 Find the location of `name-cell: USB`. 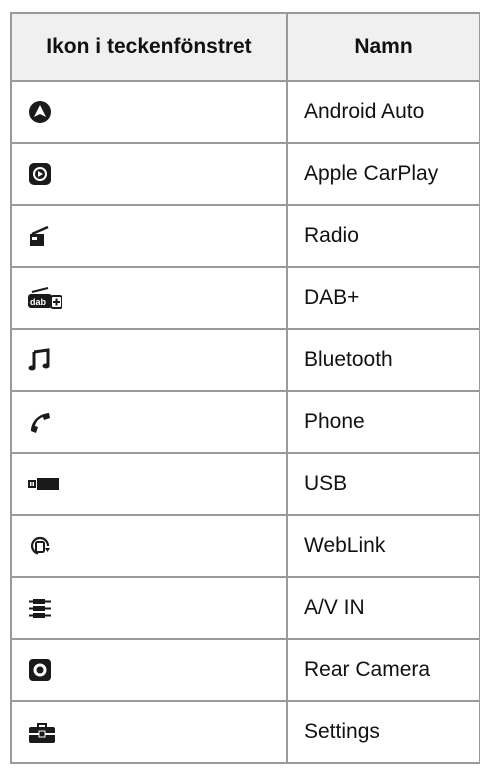

name-cell: USB is located at coordinates (383, 484).